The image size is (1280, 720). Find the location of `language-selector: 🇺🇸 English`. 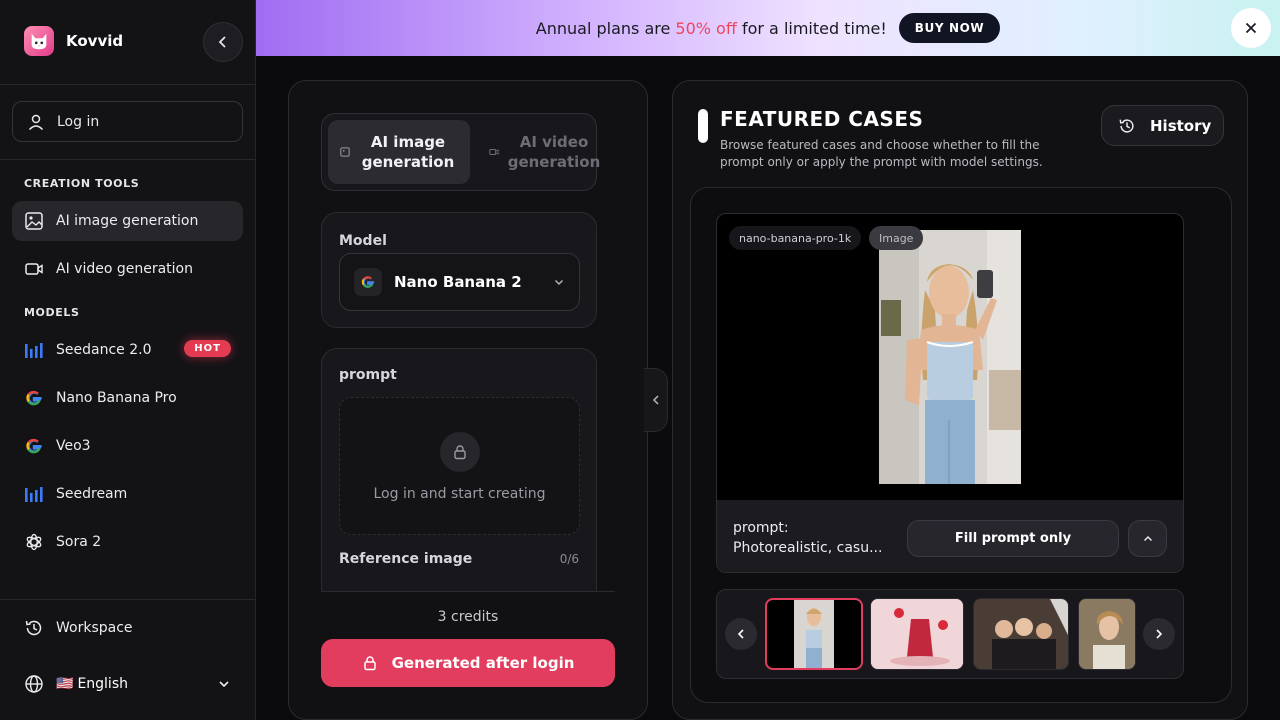

language-selector: 🇺🇸 English is located at coordinates (127, 684).